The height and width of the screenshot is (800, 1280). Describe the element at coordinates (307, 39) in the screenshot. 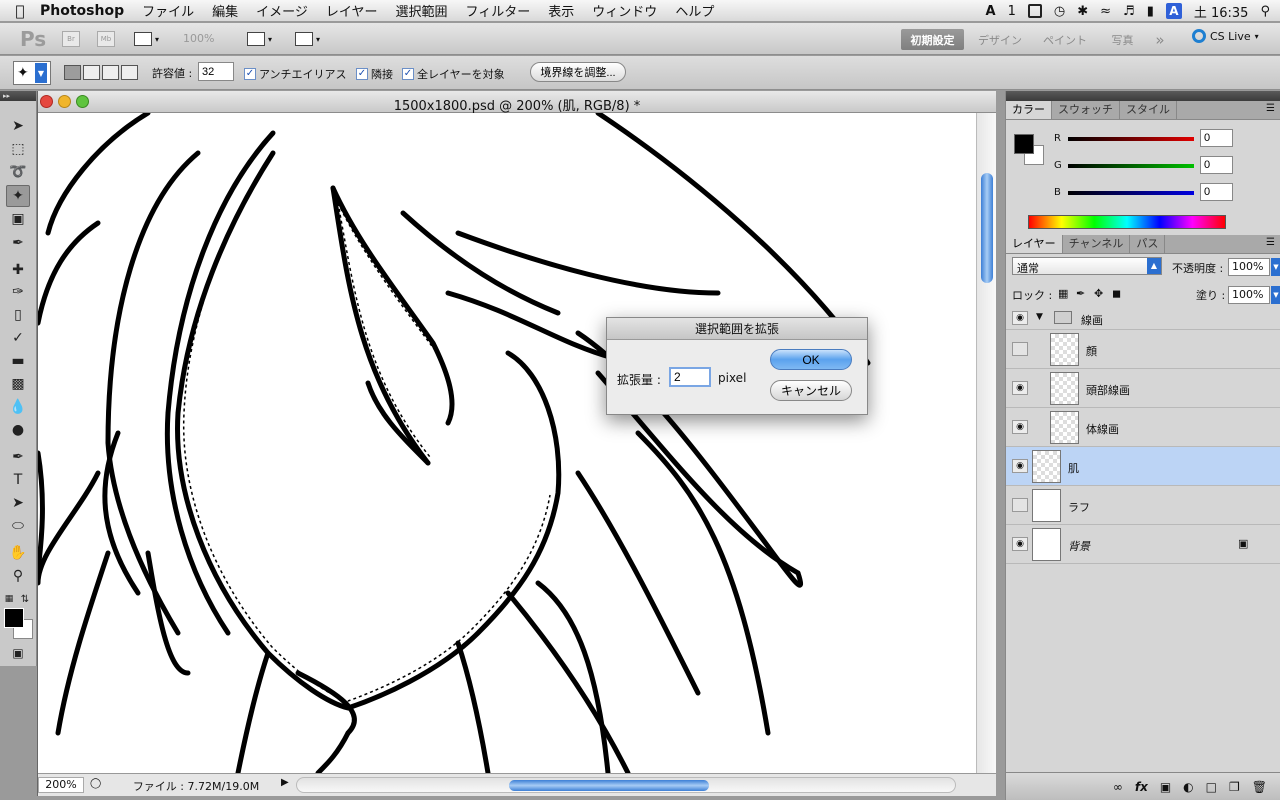

I see `screen-mode-dropdown: ▾` at that location.